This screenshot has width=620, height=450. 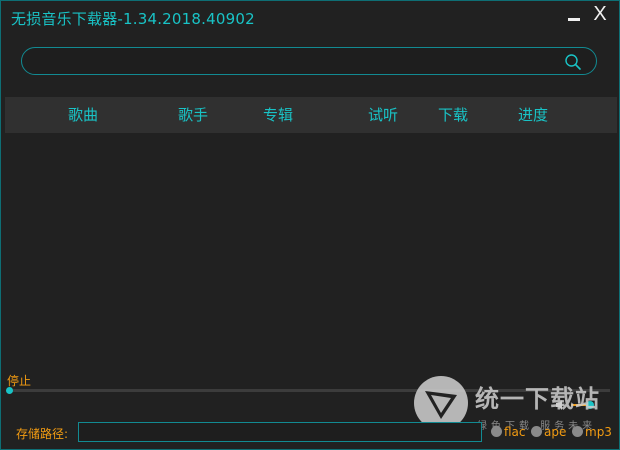 I want to click on window-title: 无损音乐下载器-1.34.2018.40902, so click(x=133, y=19).